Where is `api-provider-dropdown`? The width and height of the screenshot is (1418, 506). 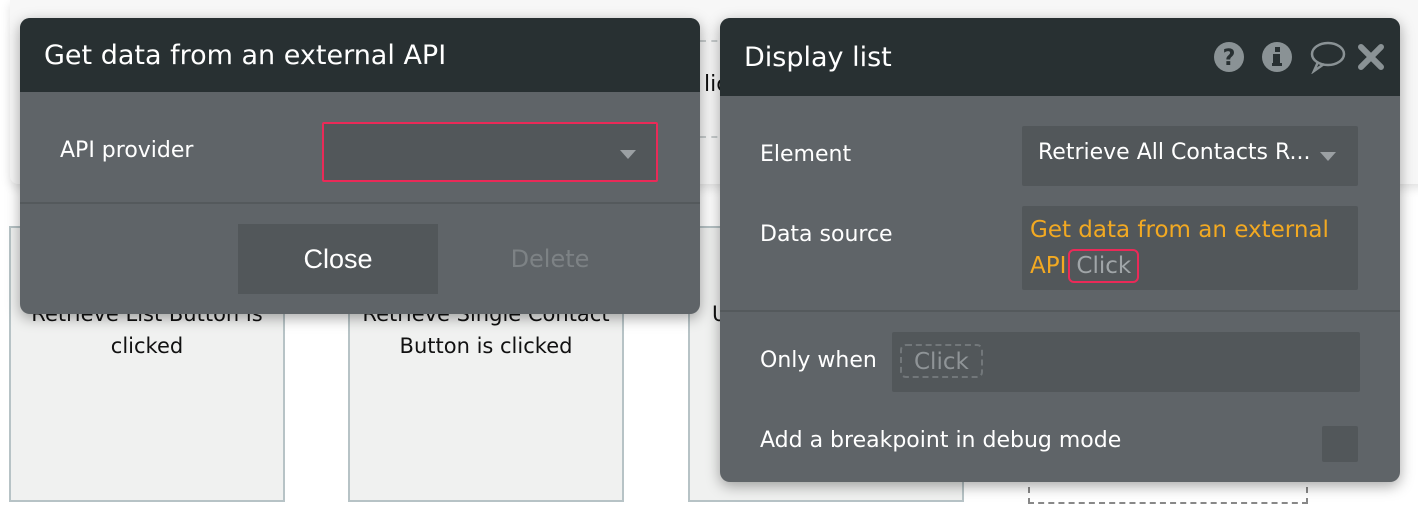
api-provider-dropdown is located at coordinates (490, 152).